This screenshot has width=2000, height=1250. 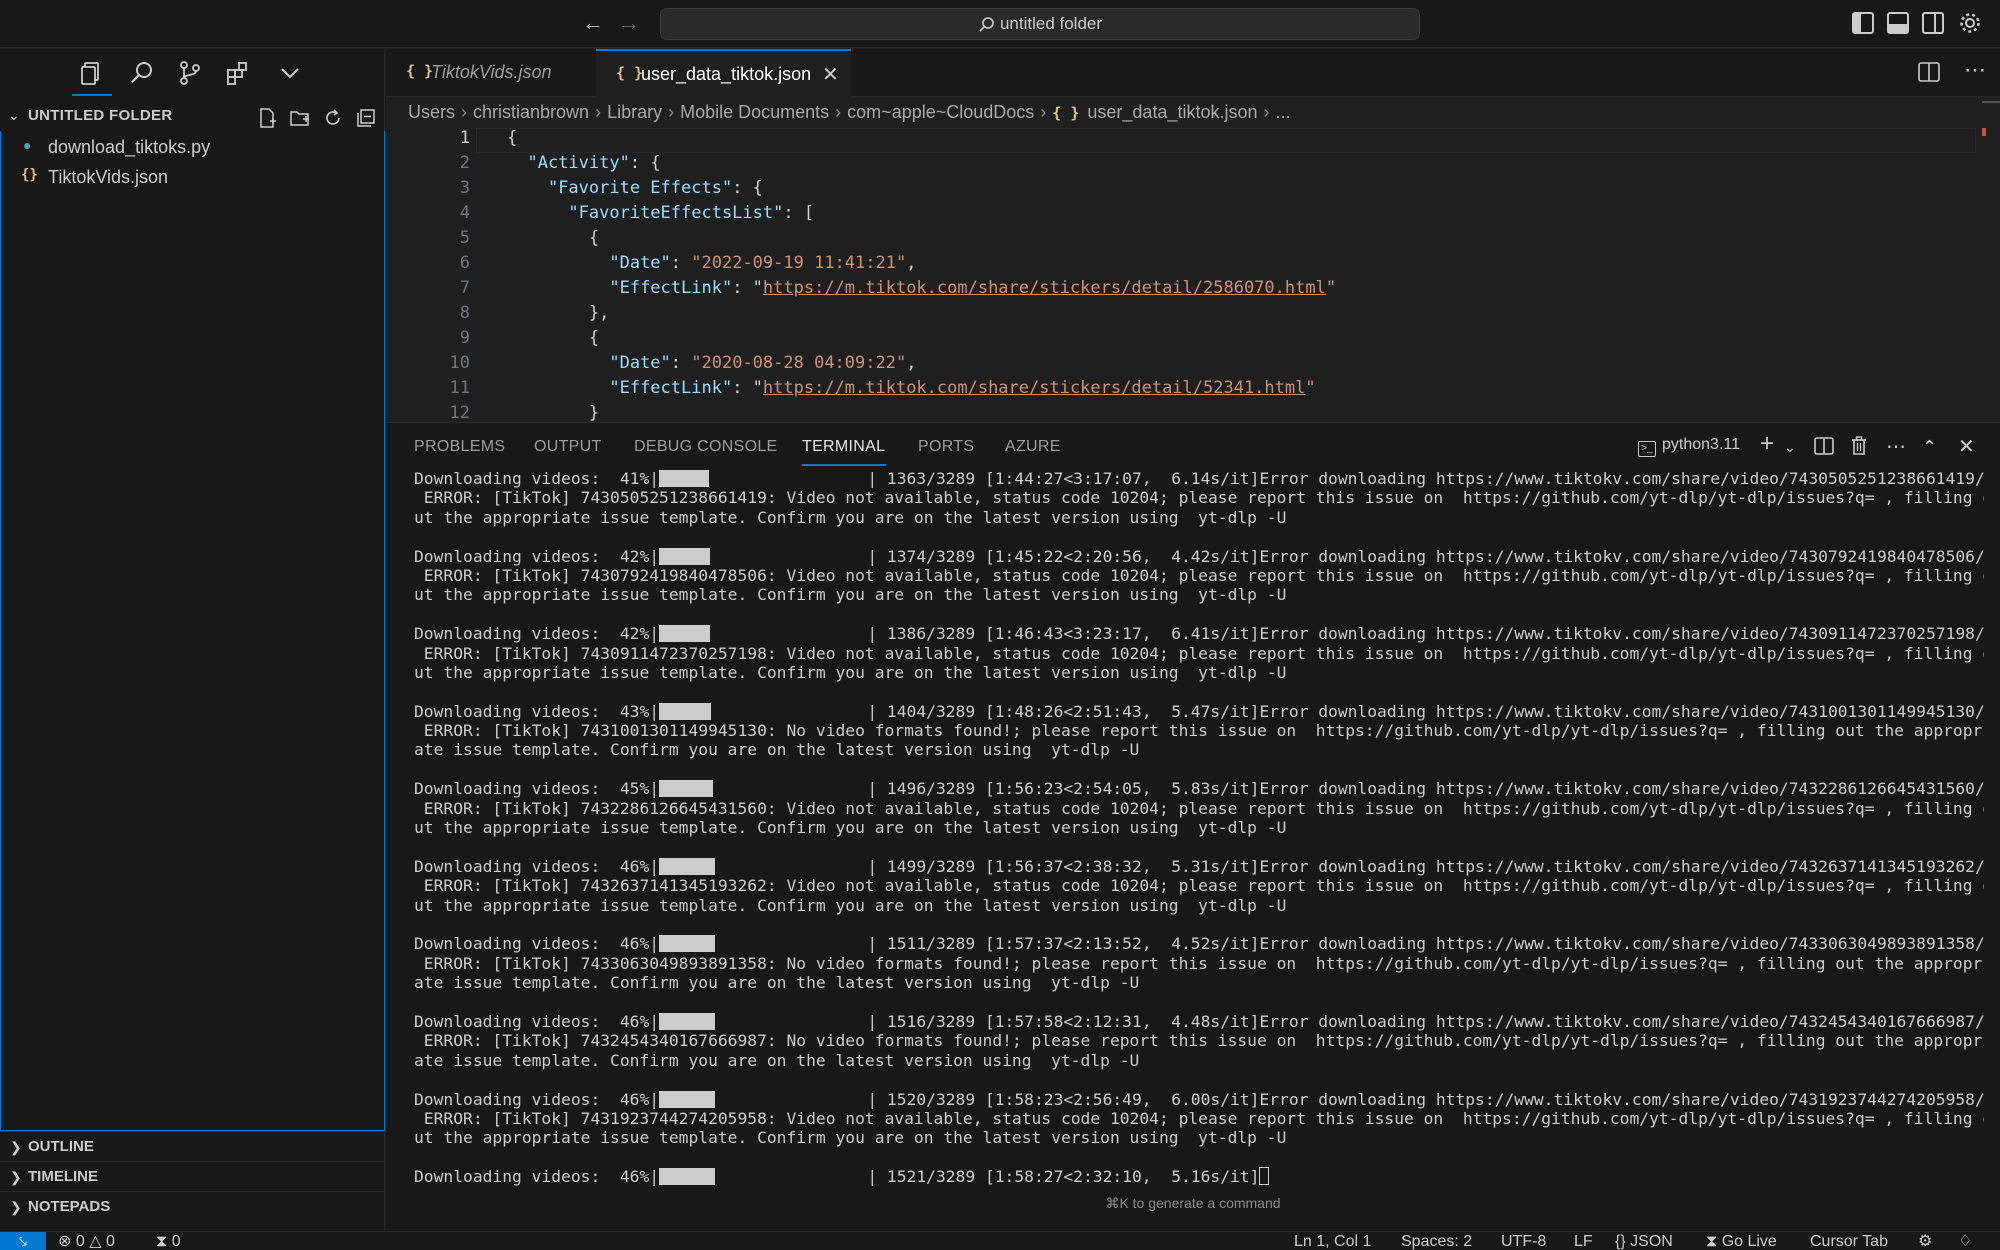 What do you see at coordinates (290, 73) in the screenshot?
I see `chevron-down-icon` at bounding box center [290, 73].